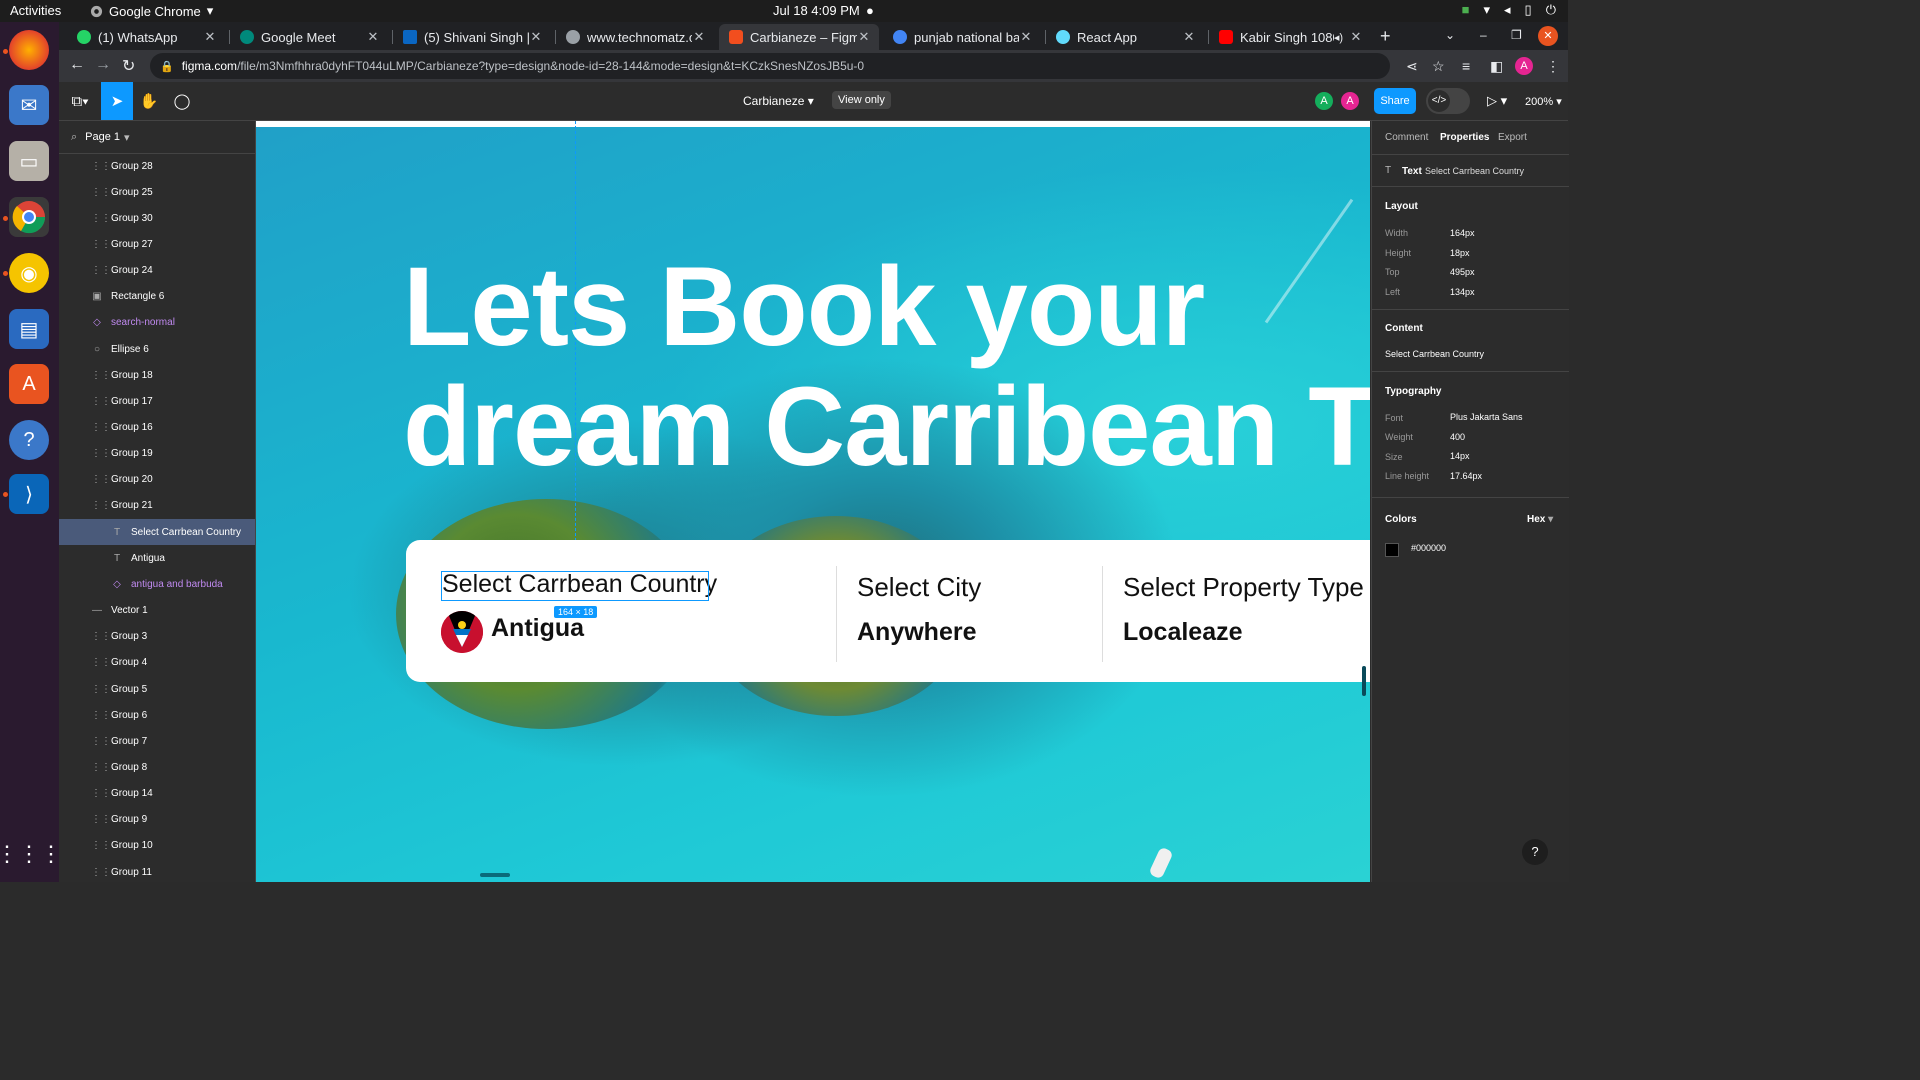 The height and width of the screenshot is (1080, 1920). I want to click on app-menu: Google Chrome ▾, so click(151, 11).